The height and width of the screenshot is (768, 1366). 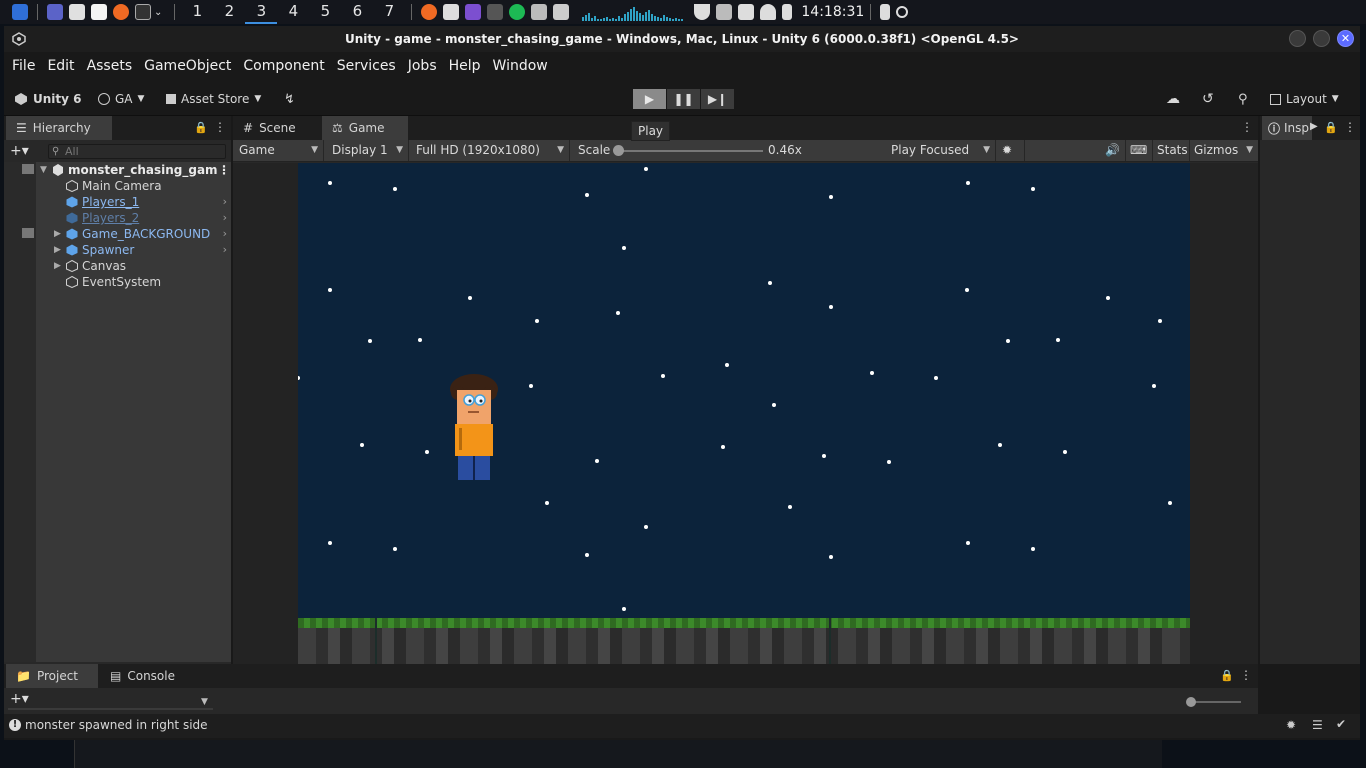 What do you see at coordinates (77, 12) in the screenshot?
I see `files-icon` at bounding box center [77, 12].